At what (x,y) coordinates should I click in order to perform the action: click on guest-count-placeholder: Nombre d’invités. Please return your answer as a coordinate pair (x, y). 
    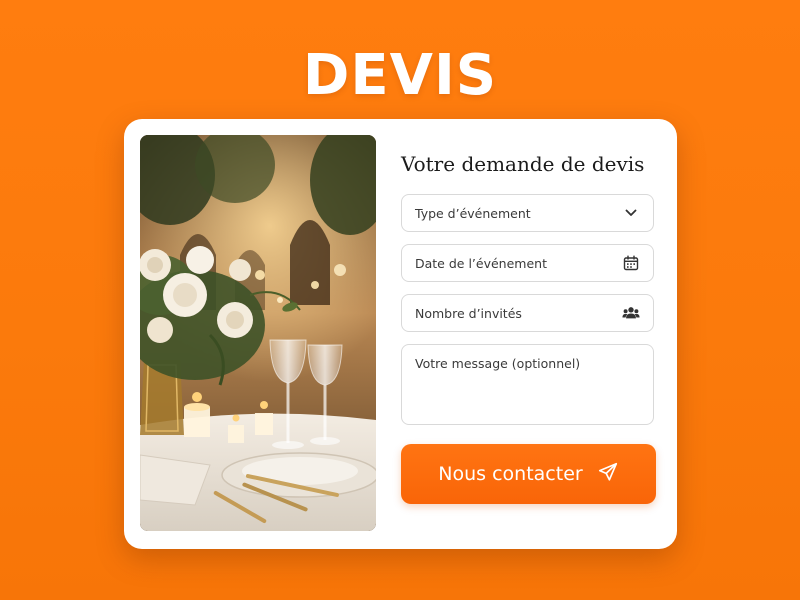
    Looking at the image, I should click on (468, 313).